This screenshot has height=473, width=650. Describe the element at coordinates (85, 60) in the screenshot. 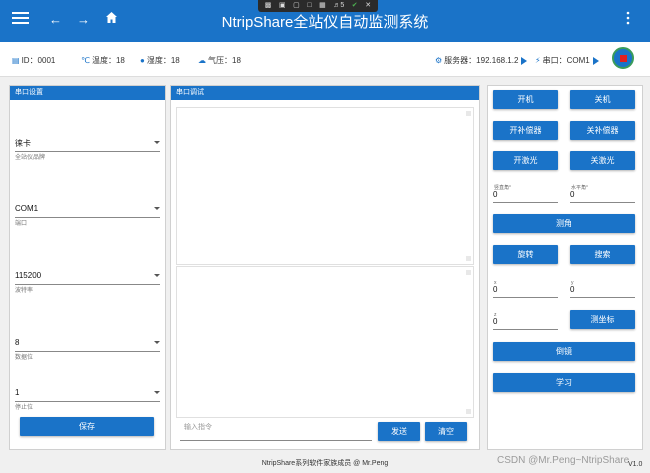

I see `thermometer-icon: ℃` at that location.